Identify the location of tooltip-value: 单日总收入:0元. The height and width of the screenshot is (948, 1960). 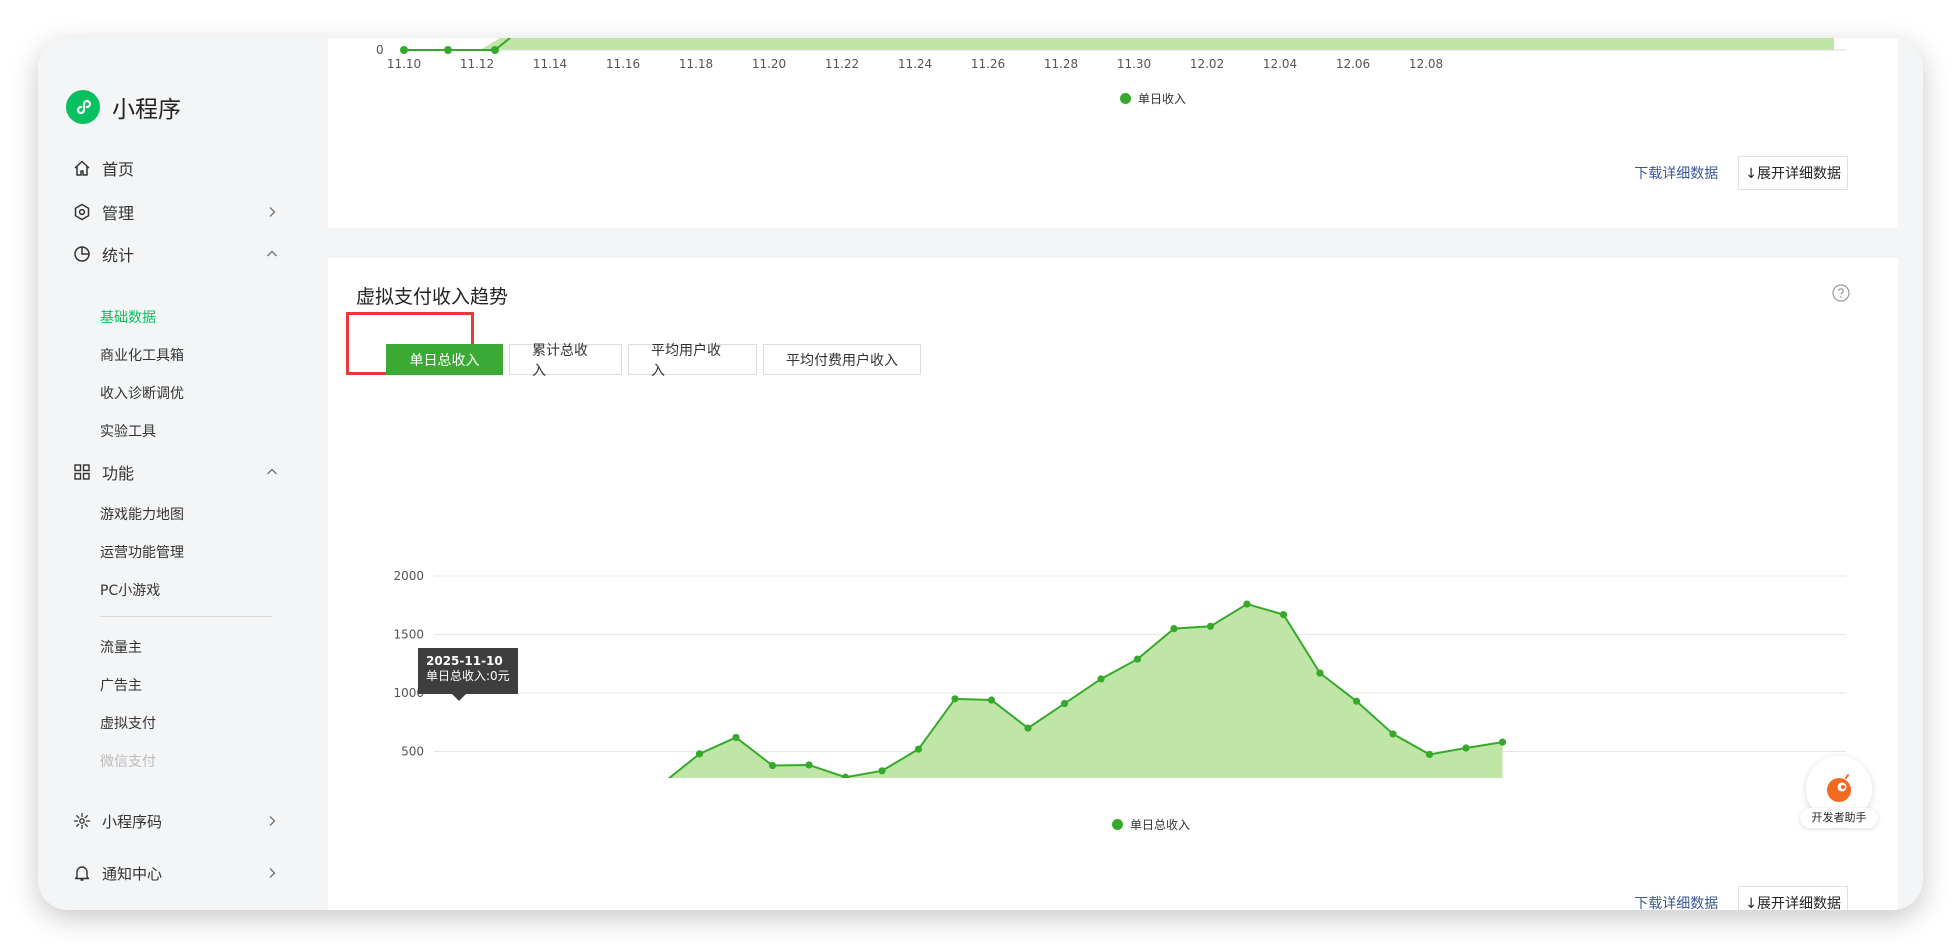
(468, 676).